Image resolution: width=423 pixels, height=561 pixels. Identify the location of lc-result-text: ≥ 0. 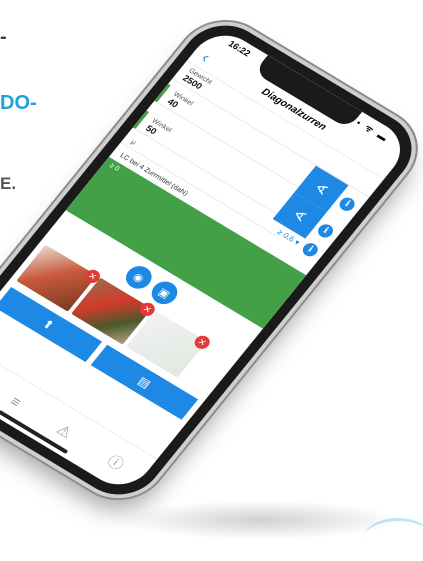
(114, 167).